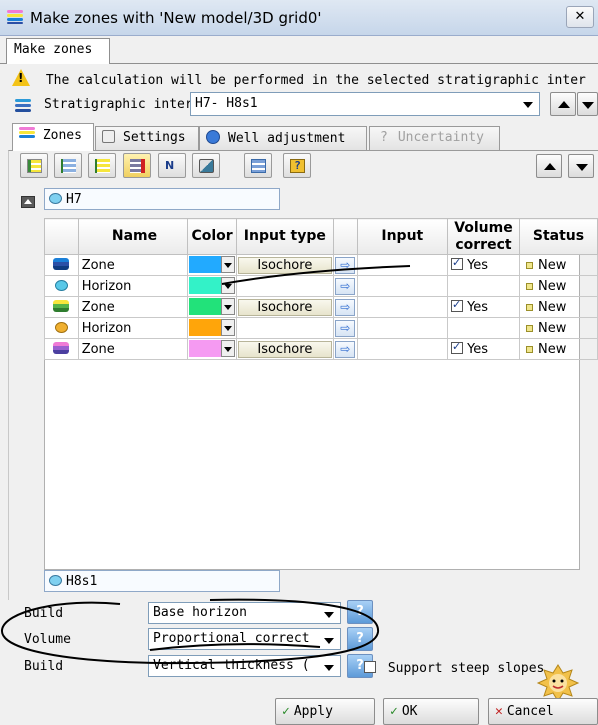 This screenshot has height=725, width=598. What do you see at coordinates (21, 77) in the screenshot?
I see `warning-icon` at bounding box center [21, 77].